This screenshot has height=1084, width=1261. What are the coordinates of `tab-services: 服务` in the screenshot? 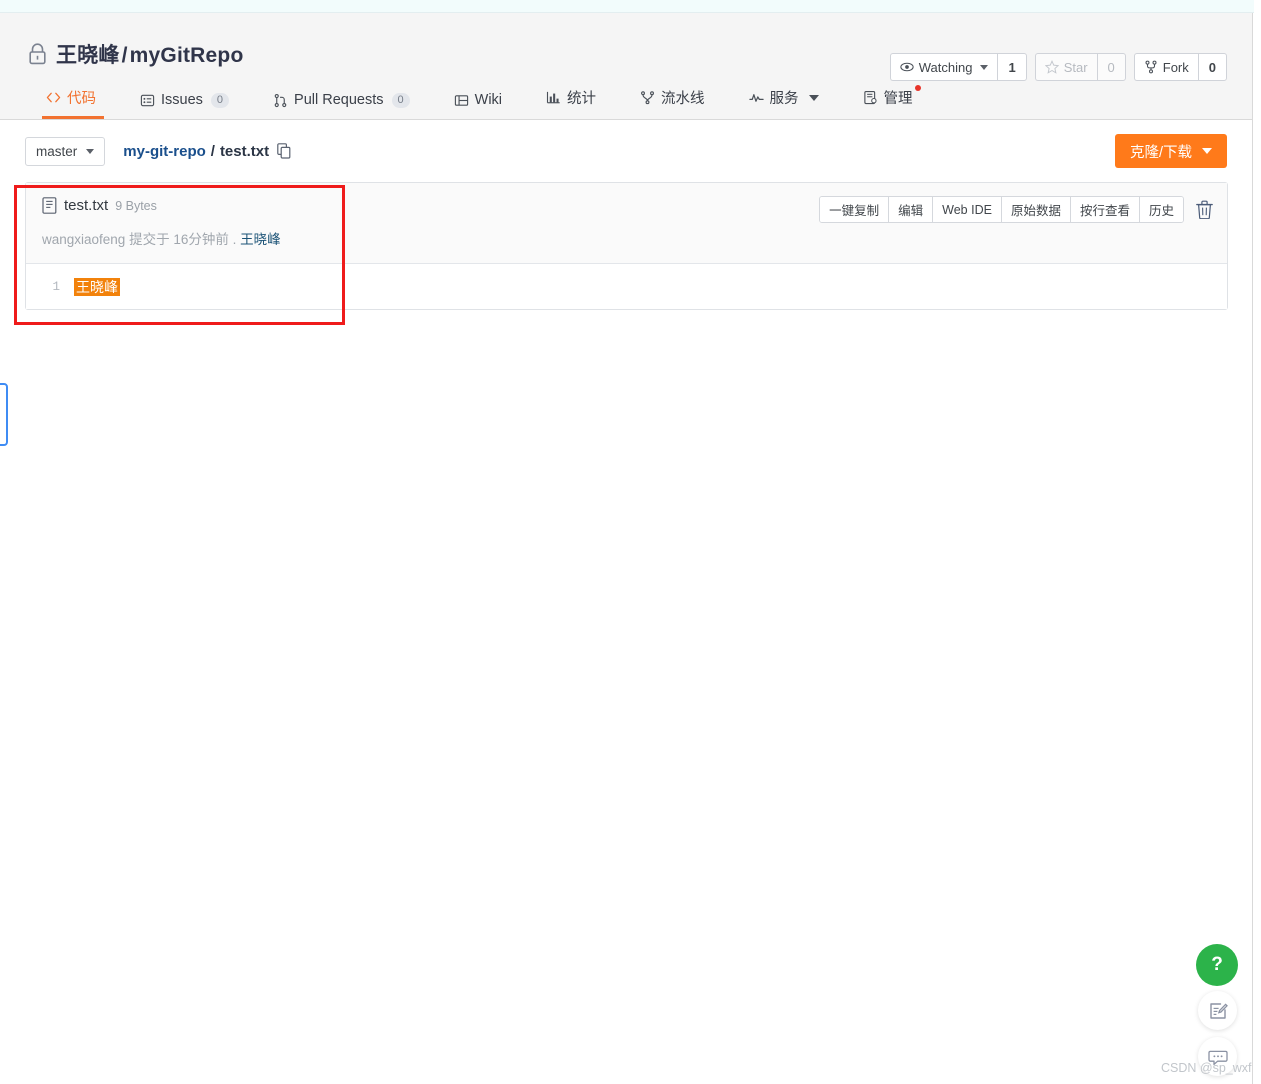 It's located at (784, 103).